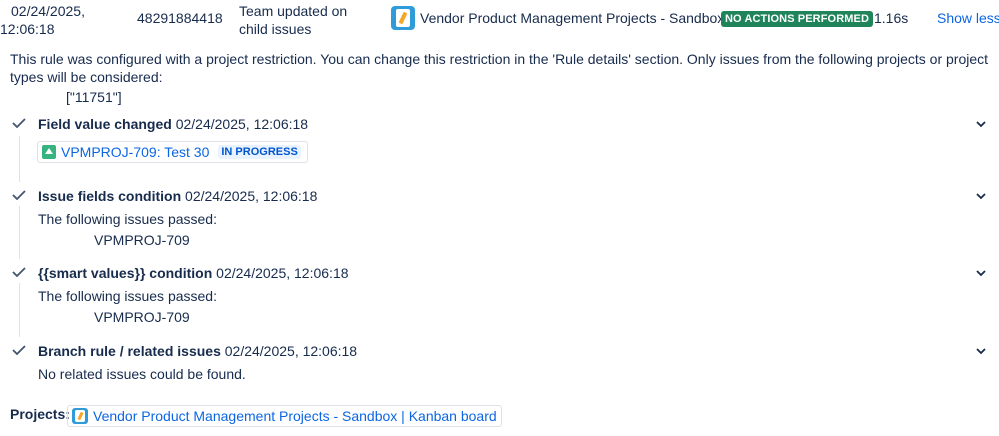 This screenshot has height=436, width=999. Describe the element at coordinates (259, 152) in the screenshot. I see `issue-status-lozenge: IN PROGRESS` at that location.